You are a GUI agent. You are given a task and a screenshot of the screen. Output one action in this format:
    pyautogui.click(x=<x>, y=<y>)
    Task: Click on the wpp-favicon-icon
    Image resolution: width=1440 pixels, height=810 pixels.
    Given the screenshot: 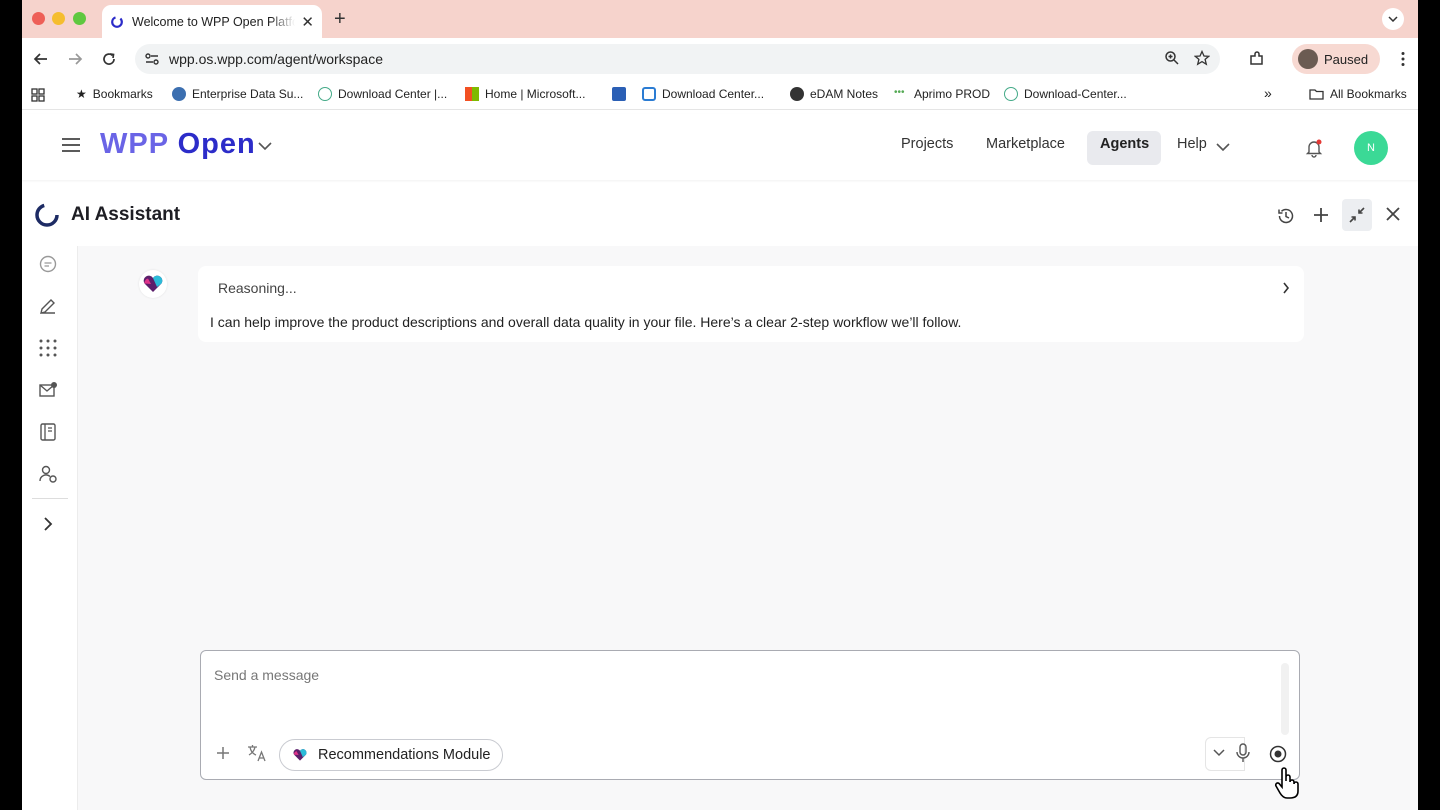 What is the action you would take?
    pyautogui.click(x=117, y=21)
    